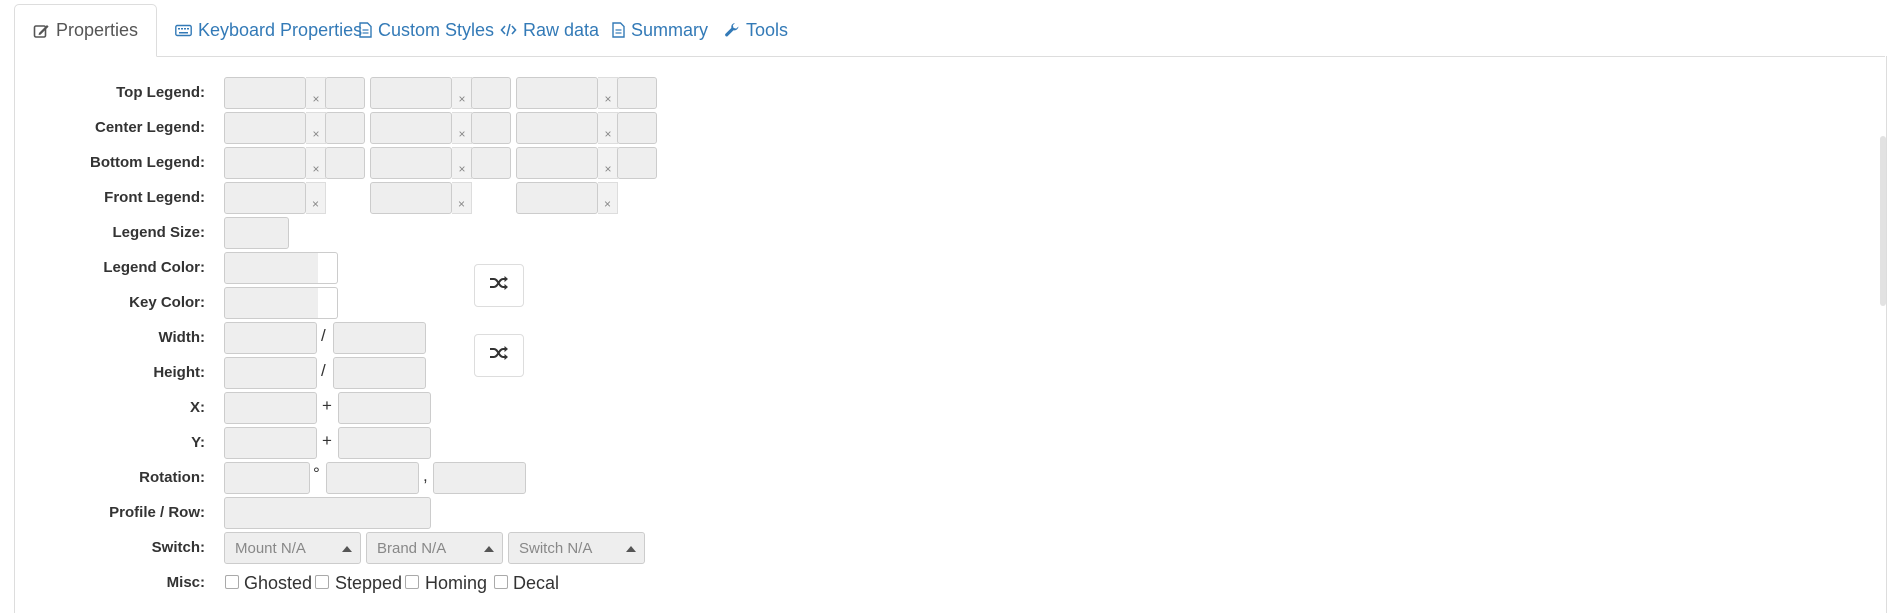 The image size is (1903, 613). I want to click on profile-row-label: Profile / Row:, so click(157, 512).